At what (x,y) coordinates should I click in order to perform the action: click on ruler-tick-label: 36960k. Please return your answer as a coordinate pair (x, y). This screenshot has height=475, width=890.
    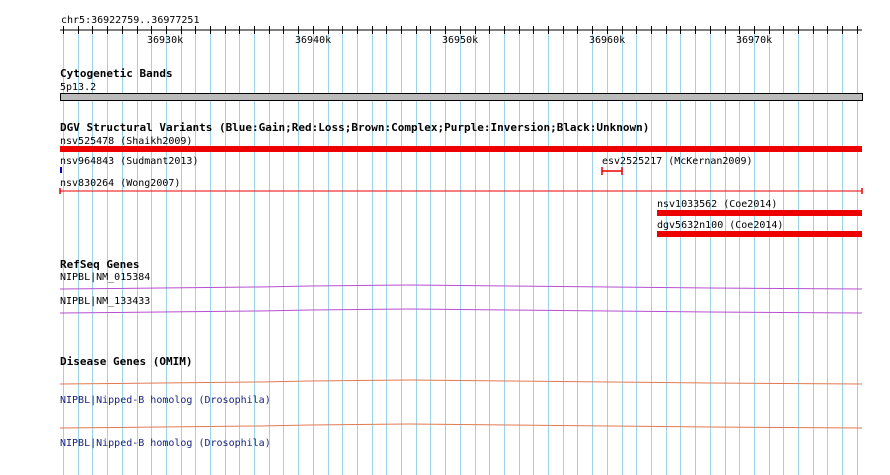
    Looking at the image, I should click on (607, 40).